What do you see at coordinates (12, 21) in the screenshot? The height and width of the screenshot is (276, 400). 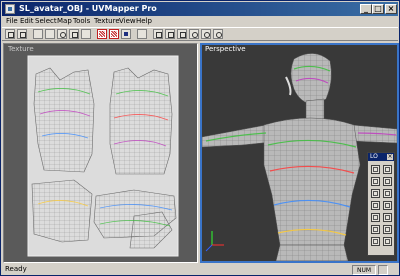 I see `menu-file: File` at bounding box center [12, 21].